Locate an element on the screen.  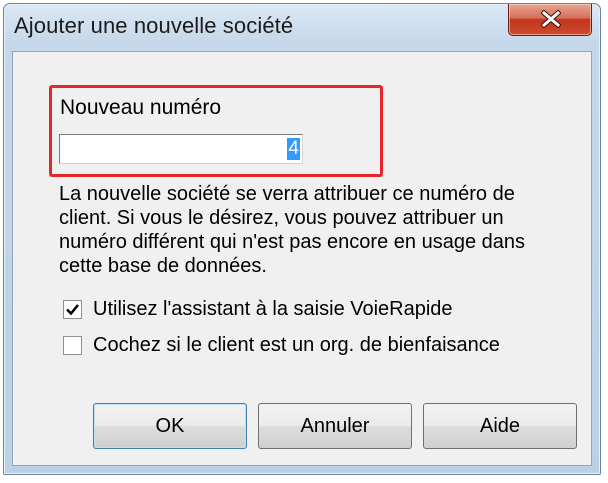
title-bar: Ajouter une nouvelle société is located at coordinates (302, 27).